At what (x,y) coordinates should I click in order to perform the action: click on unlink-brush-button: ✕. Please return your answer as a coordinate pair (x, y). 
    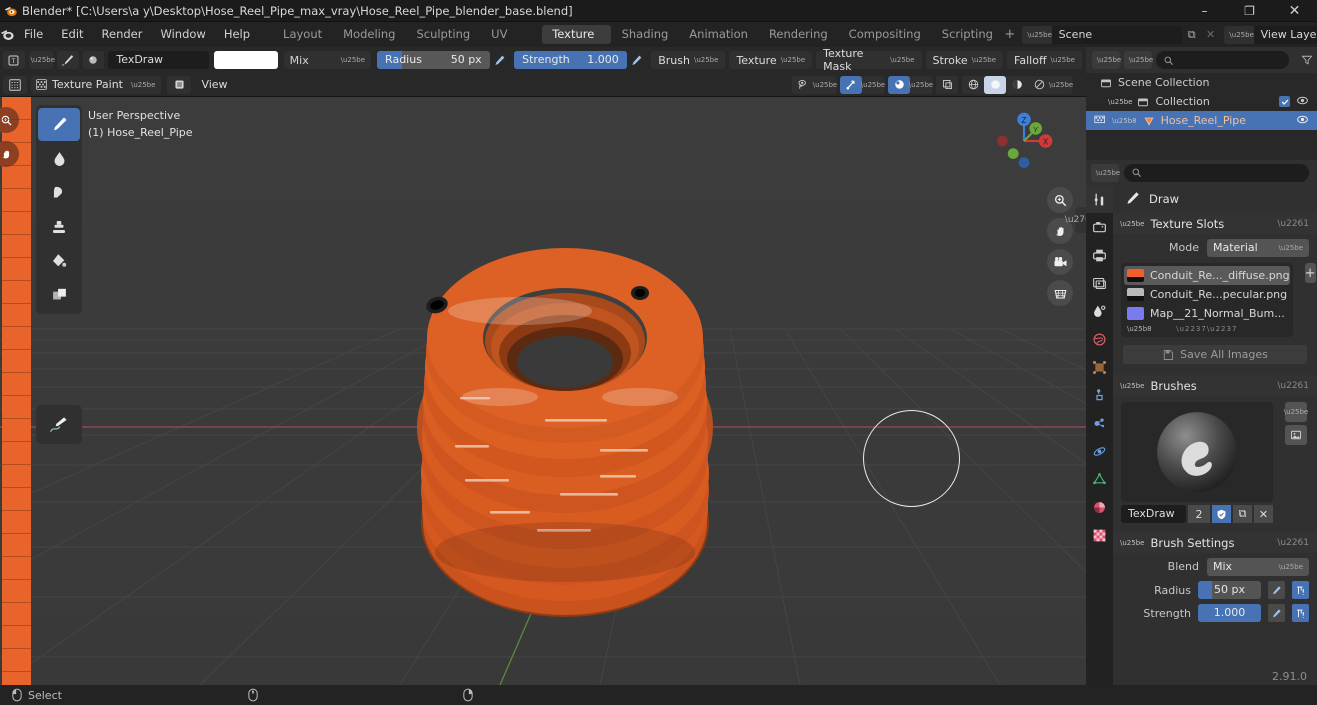
    Looking at the image, I should click on (1263, 514).